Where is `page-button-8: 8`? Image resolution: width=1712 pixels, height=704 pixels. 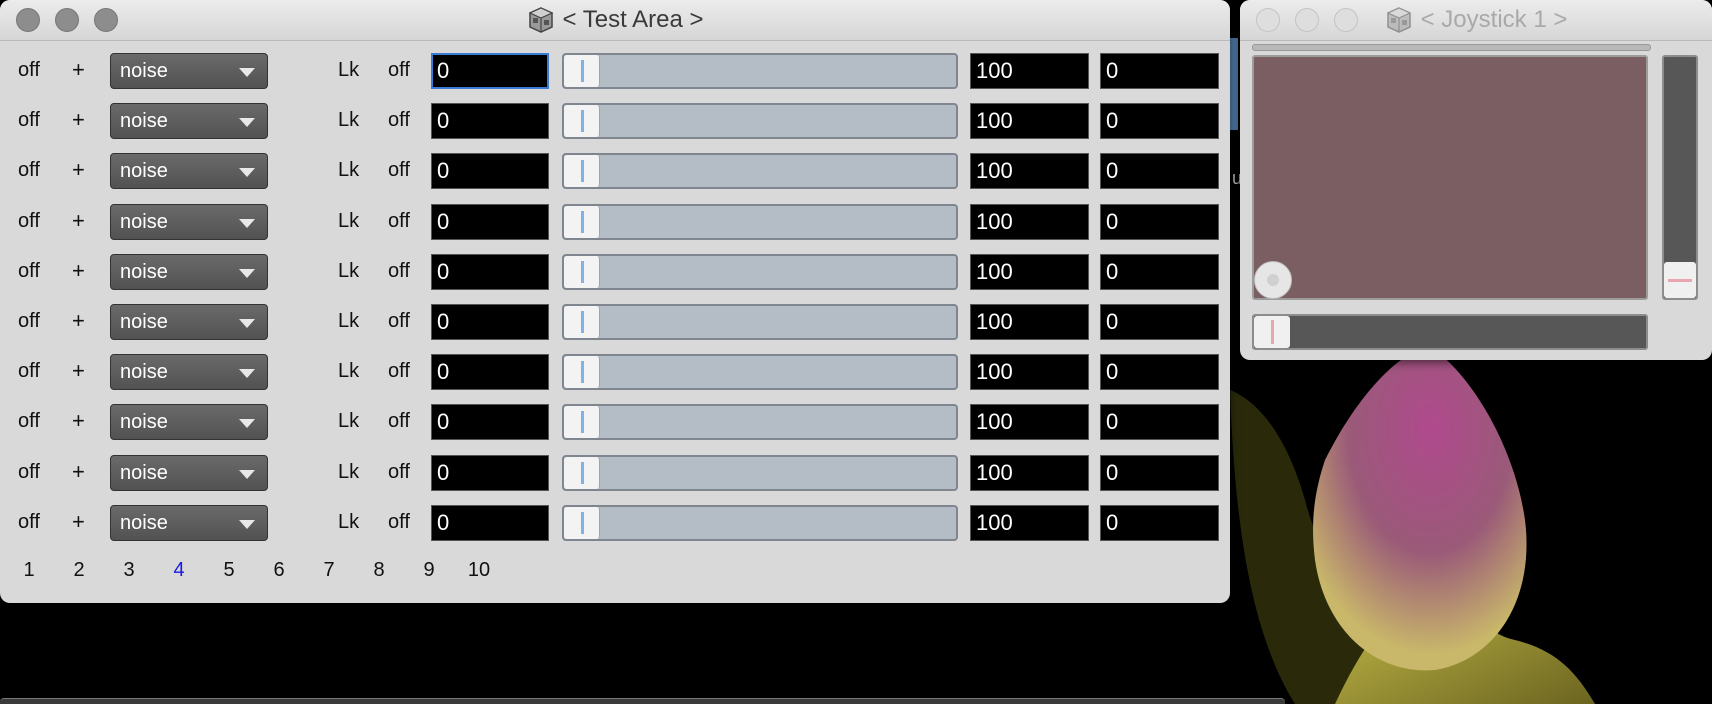 page-button-8: 8 is located at coordinates (379, 570).